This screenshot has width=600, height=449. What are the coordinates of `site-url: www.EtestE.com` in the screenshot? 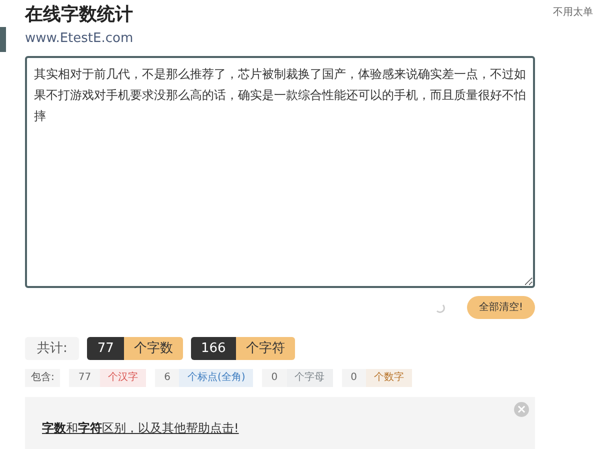 It's located at (79, 39).